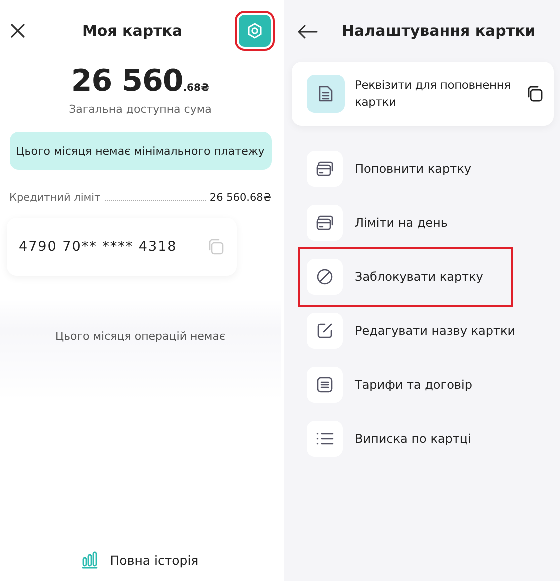 This screenshot has width=560, height=581. What do you see at coordinates (406, 277) in the screenshot?
I see `settings-item: Заблокувати картку` at bounding box center [406, 277].